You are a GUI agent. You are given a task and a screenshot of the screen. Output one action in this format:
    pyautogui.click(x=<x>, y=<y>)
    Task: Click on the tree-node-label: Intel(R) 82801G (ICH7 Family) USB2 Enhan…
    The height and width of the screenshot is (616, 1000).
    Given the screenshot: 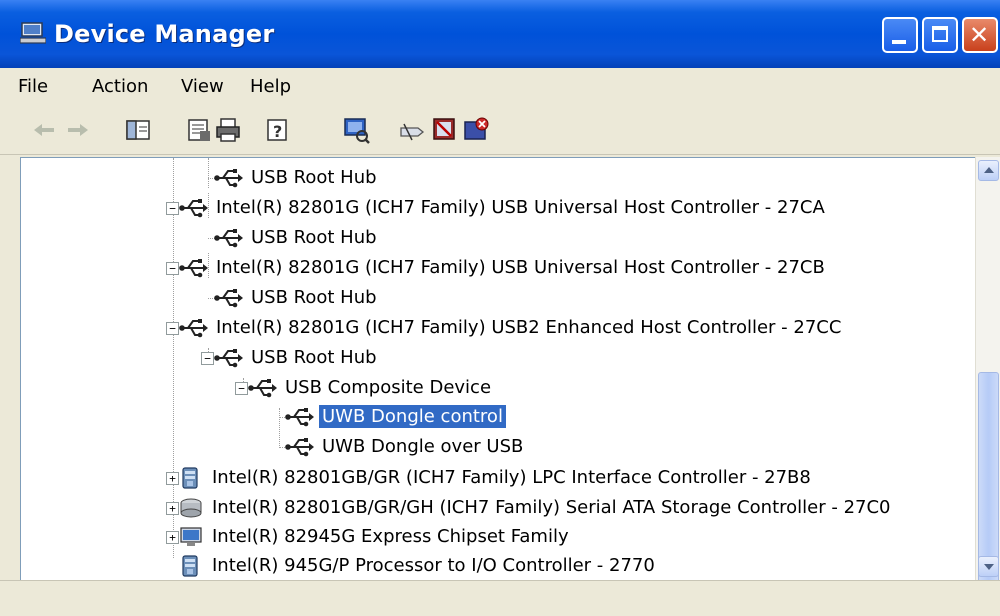 What is the action you would take?
    pyautogui.click(x=529, y=327)
    